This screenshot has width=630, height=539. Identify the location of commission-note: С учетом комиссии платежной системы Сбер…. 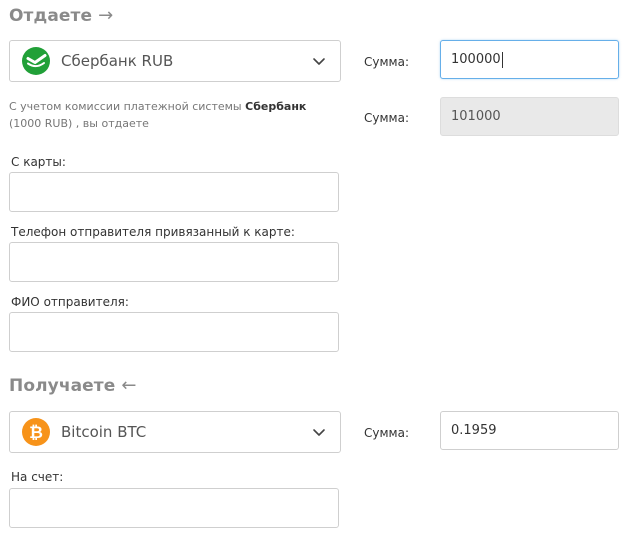
(174, 115).